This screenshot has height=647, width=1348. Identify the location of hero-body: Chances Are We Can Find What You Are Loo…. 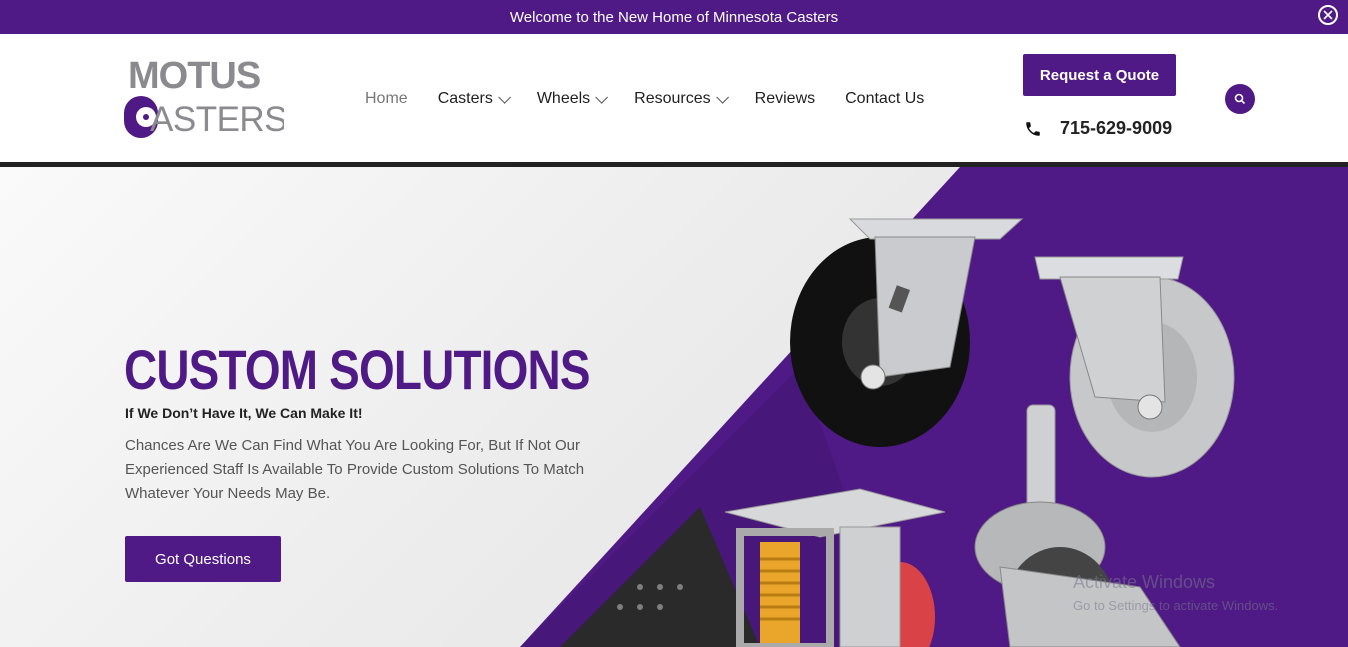
(355, 469).